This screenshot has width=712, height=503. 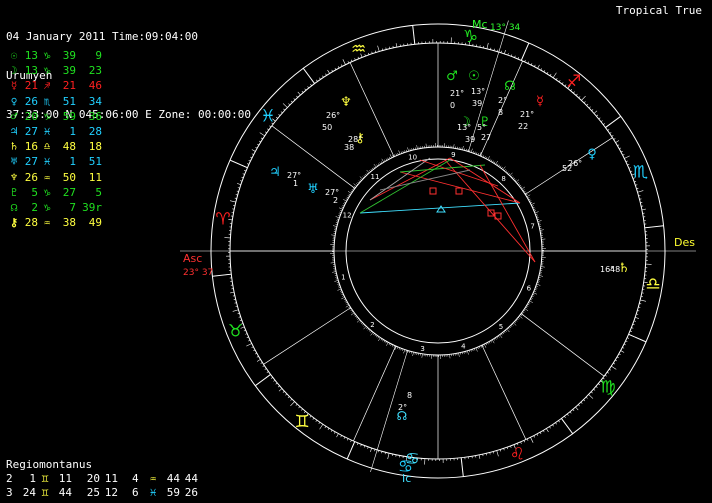 I want to click on wheel-planet-minute: 39, so click(x=470, y=139).